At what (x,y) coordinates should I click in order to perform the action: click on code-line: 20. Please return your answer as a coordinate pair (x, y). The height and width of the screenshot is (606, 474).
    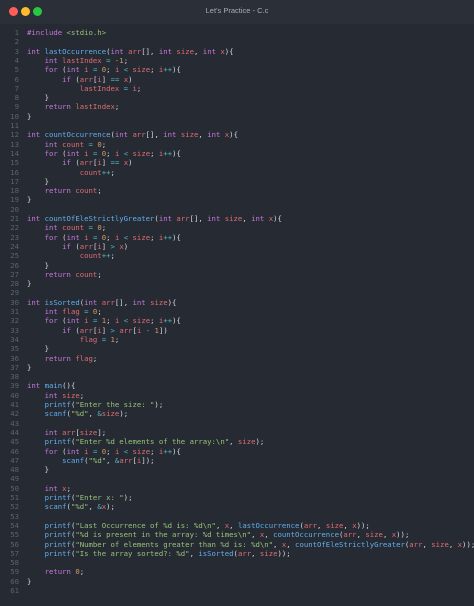
    Looking at the image, I should click on (237, 209).